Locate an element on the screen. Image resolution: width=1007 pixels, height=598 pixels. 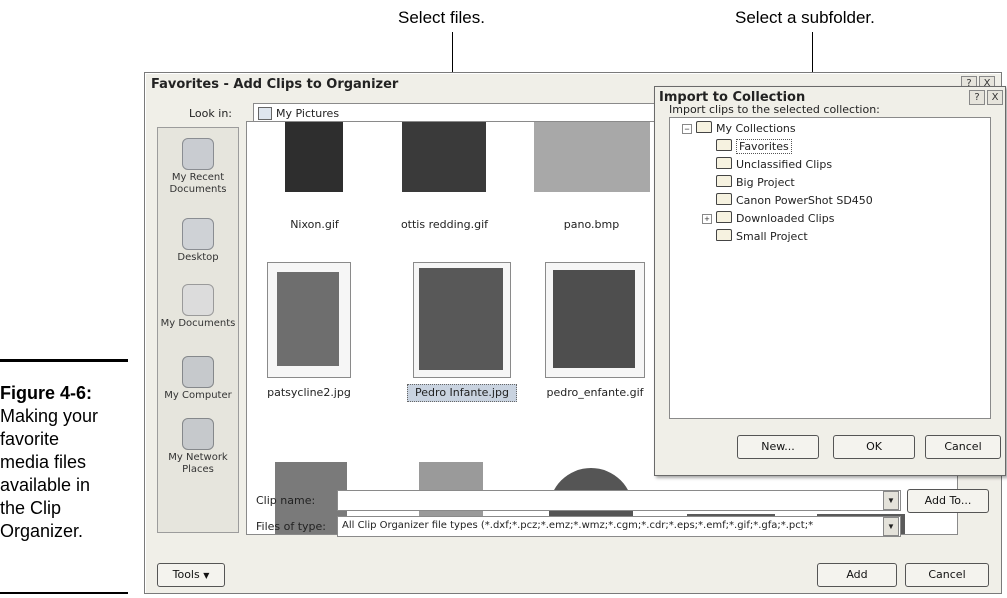
help-button: ? is located at coordinates (977, 97).